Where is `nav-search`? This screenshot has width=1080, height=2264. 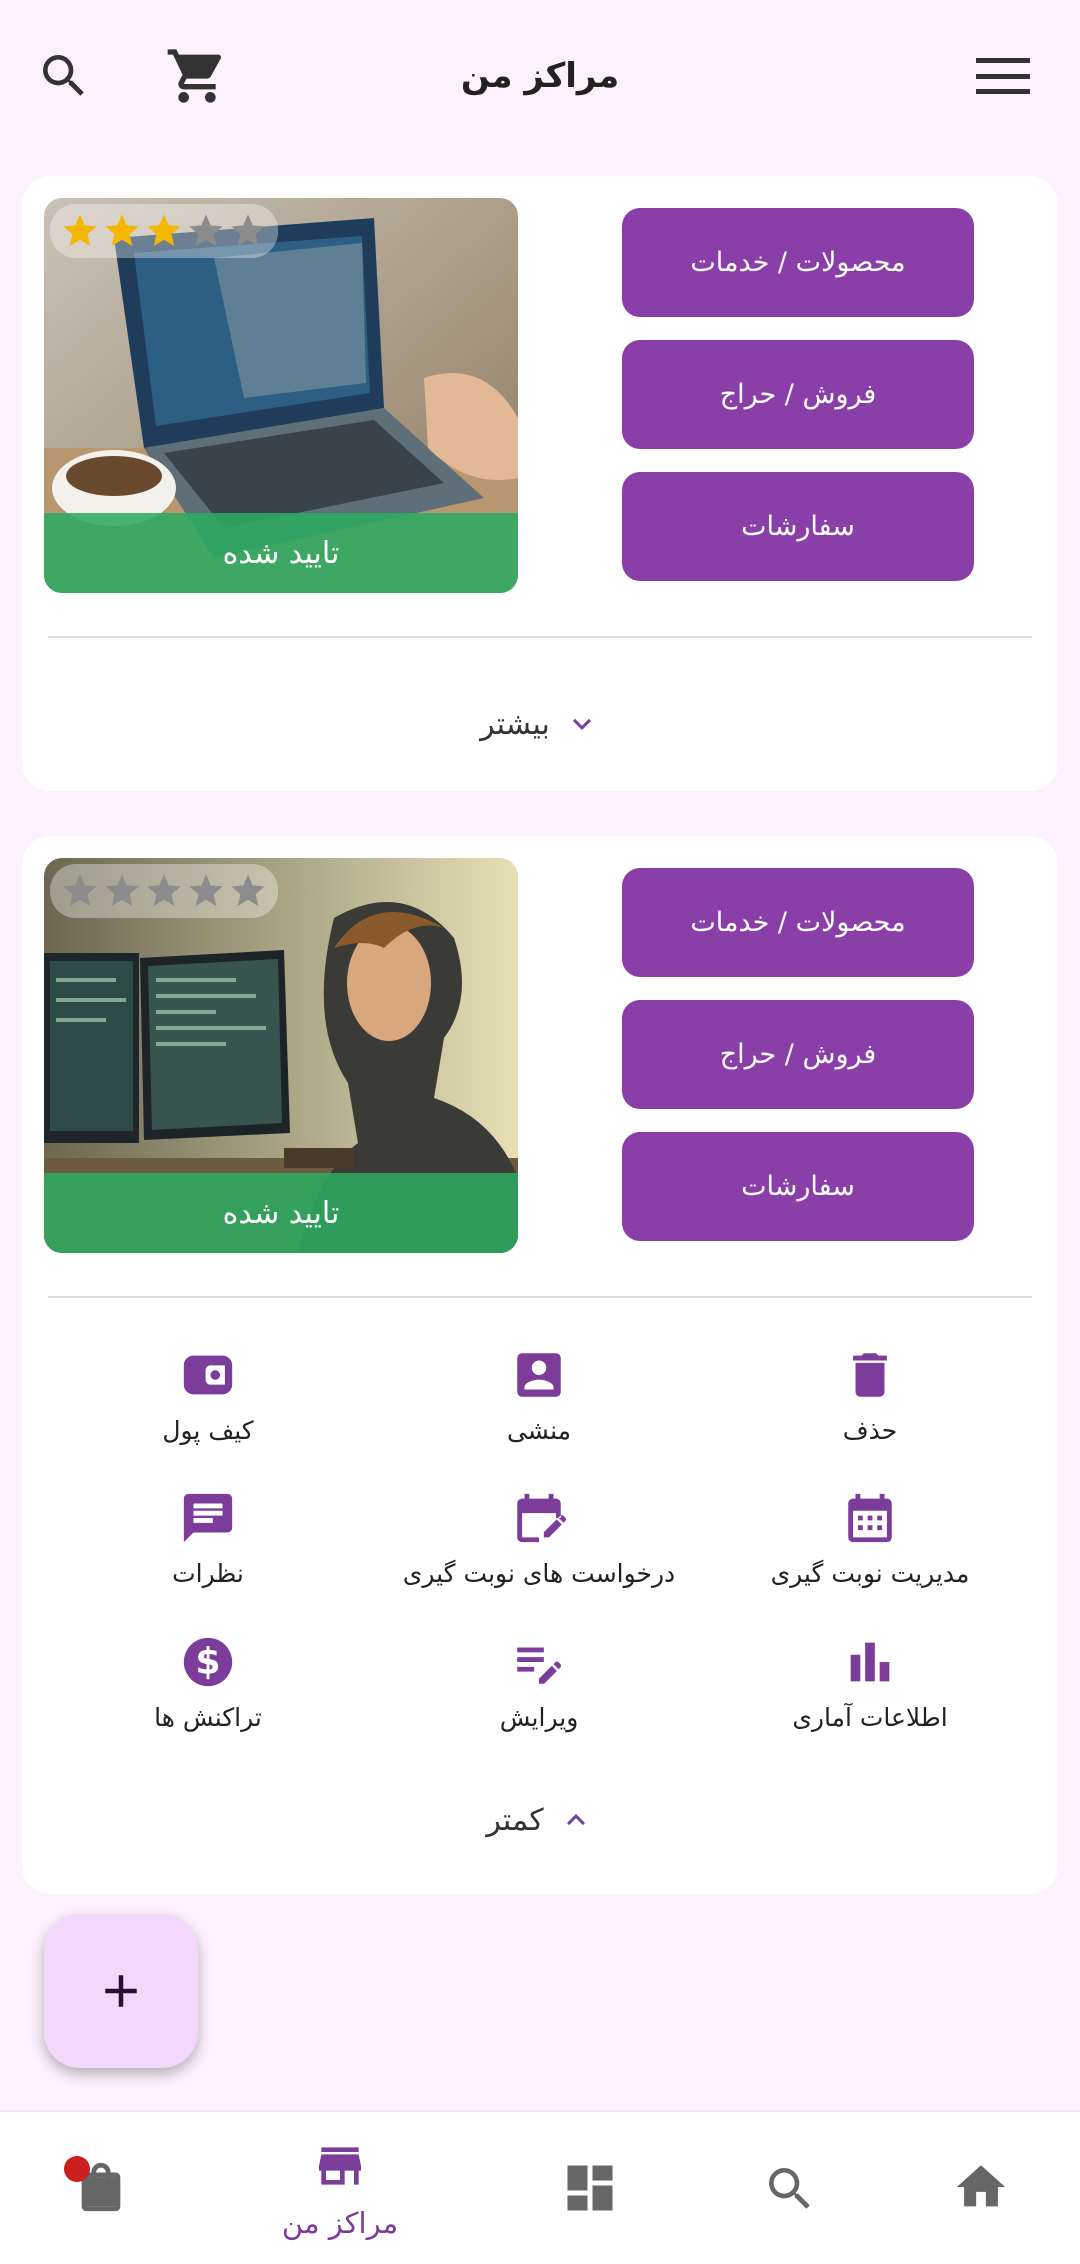 nav-search is located at coordinates (790, 2188).